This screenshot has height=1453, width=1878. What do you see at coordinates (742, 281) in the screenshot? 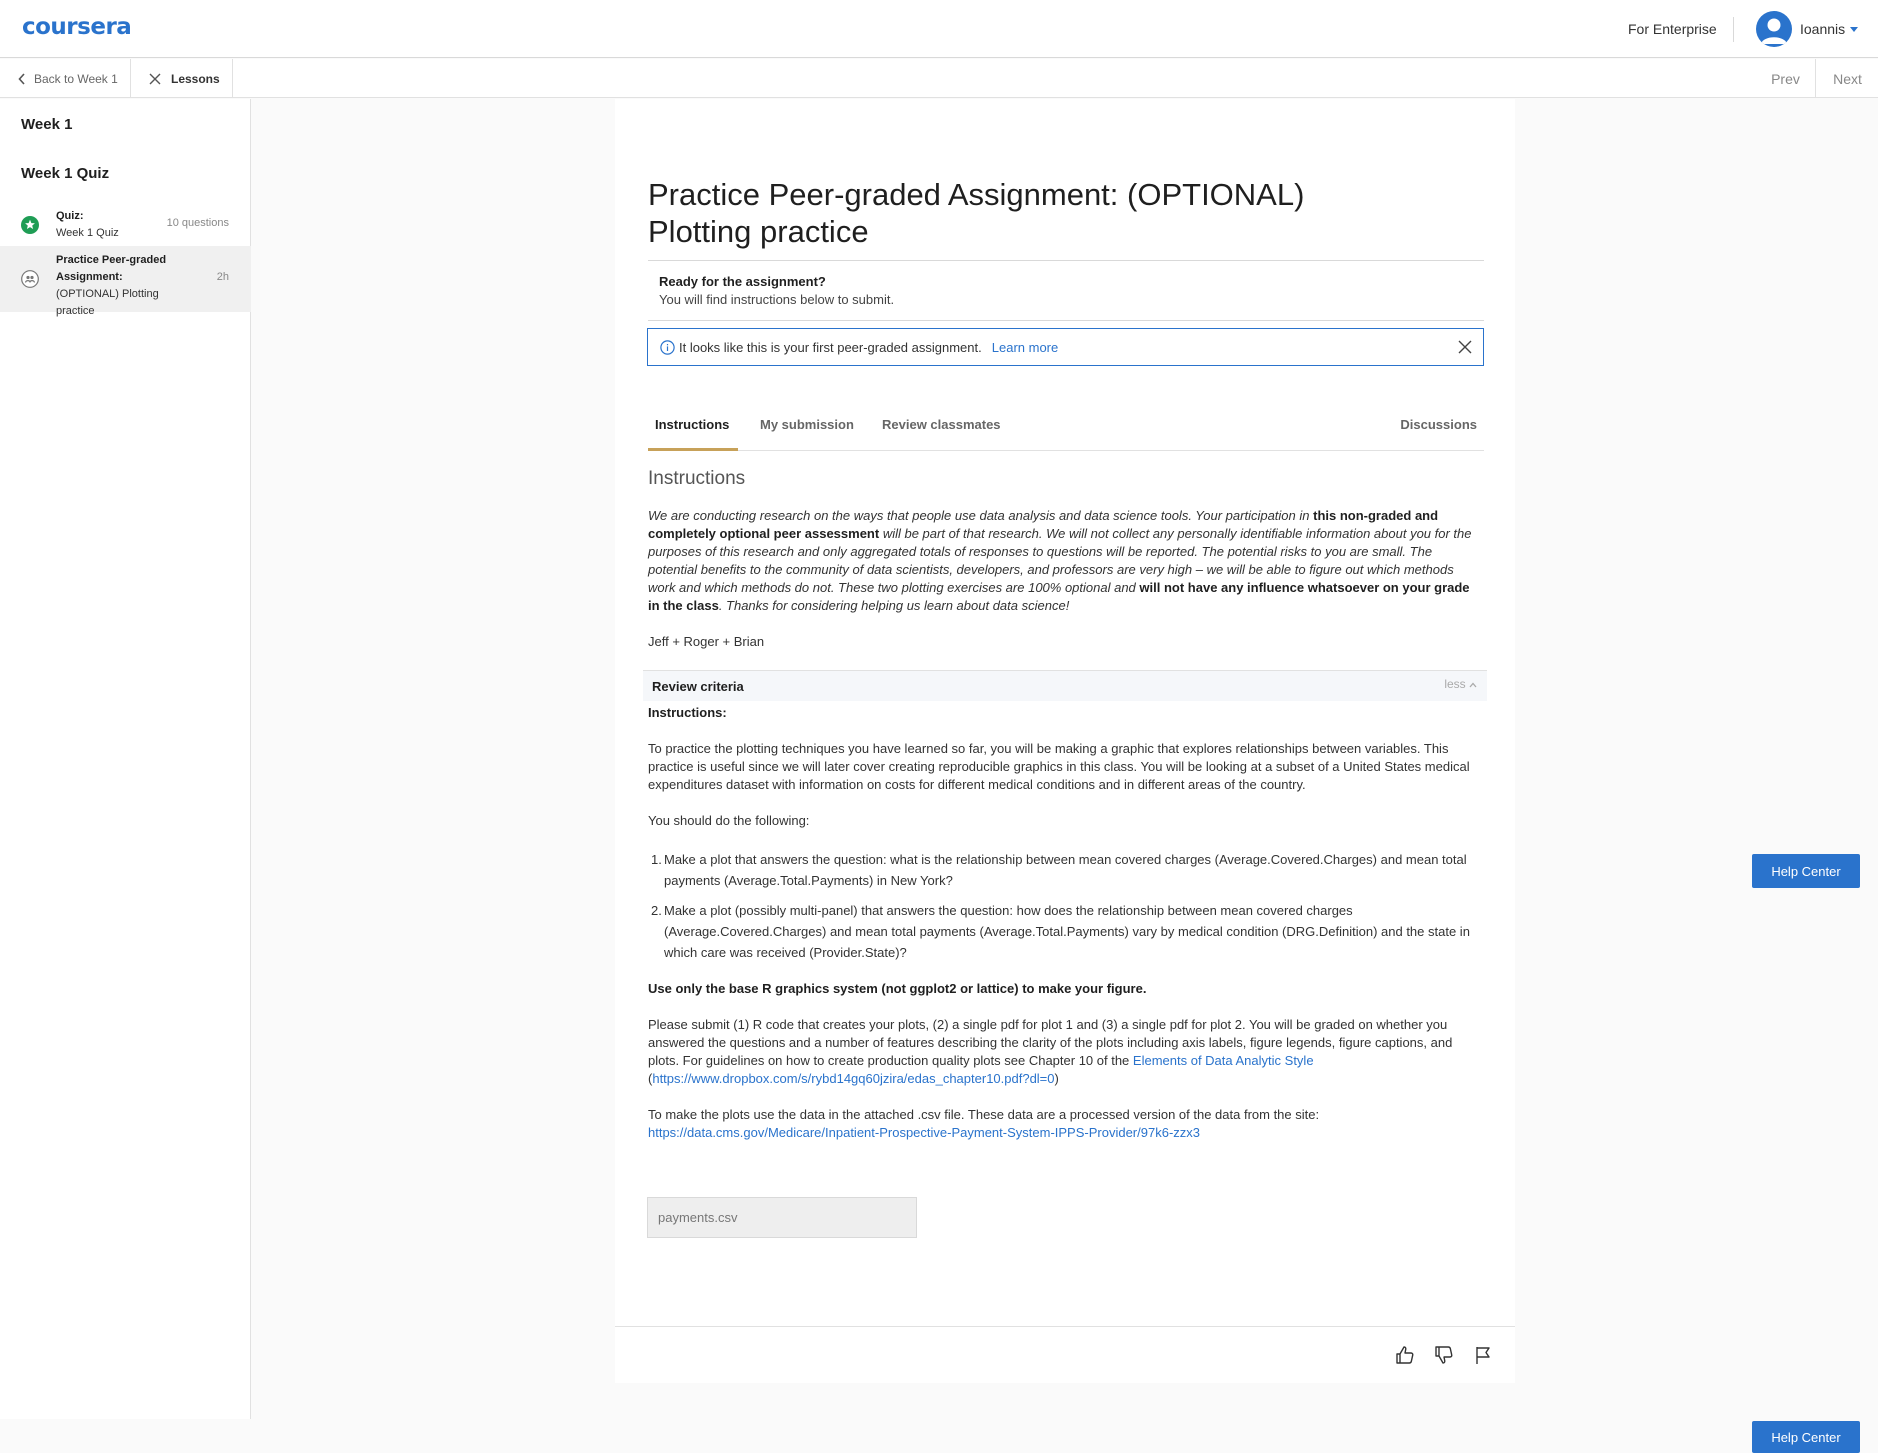
I see `ready-title: Ready for the assignment?` at bounding box center [742, 281].